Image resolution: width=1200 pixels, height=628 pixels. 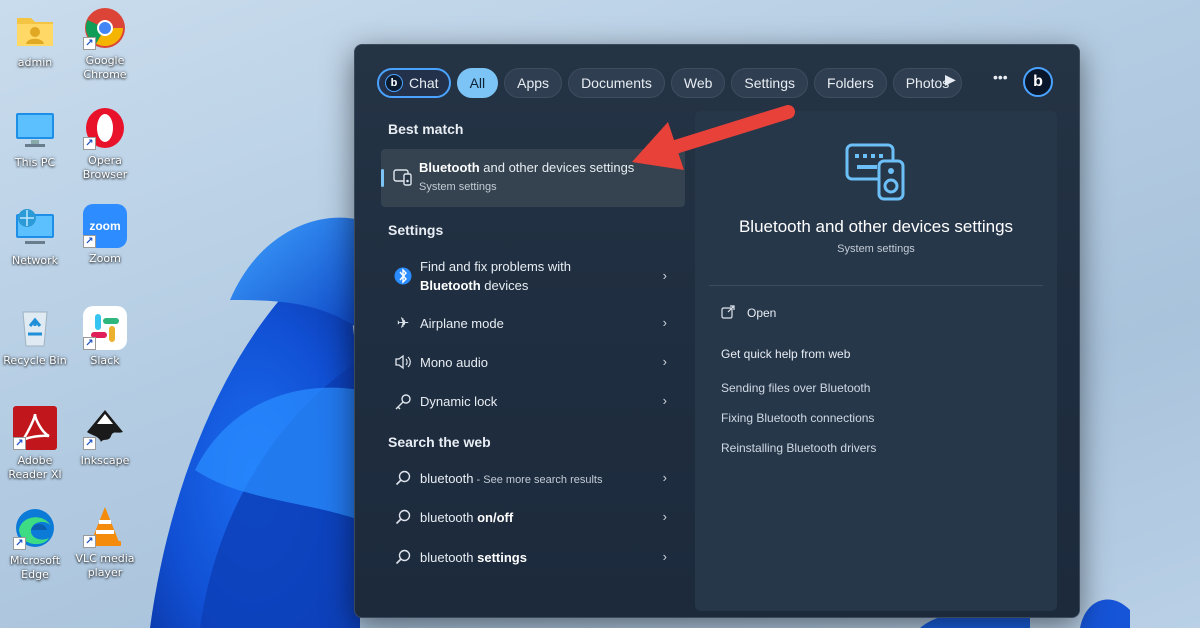 I want to click on opera-icon: ↗, so click(x=105, y=128).